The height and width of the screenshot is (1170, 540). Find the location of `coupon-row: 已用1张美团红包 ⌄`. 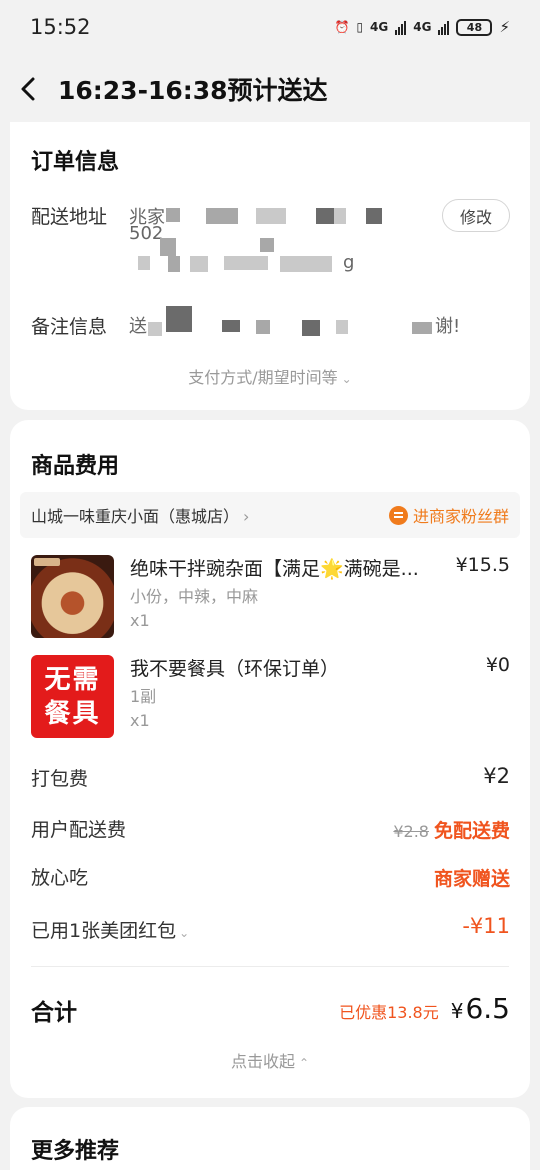

coupon-row: 已用1张美团红包 ⌄ is located at coordinates (110, 929).